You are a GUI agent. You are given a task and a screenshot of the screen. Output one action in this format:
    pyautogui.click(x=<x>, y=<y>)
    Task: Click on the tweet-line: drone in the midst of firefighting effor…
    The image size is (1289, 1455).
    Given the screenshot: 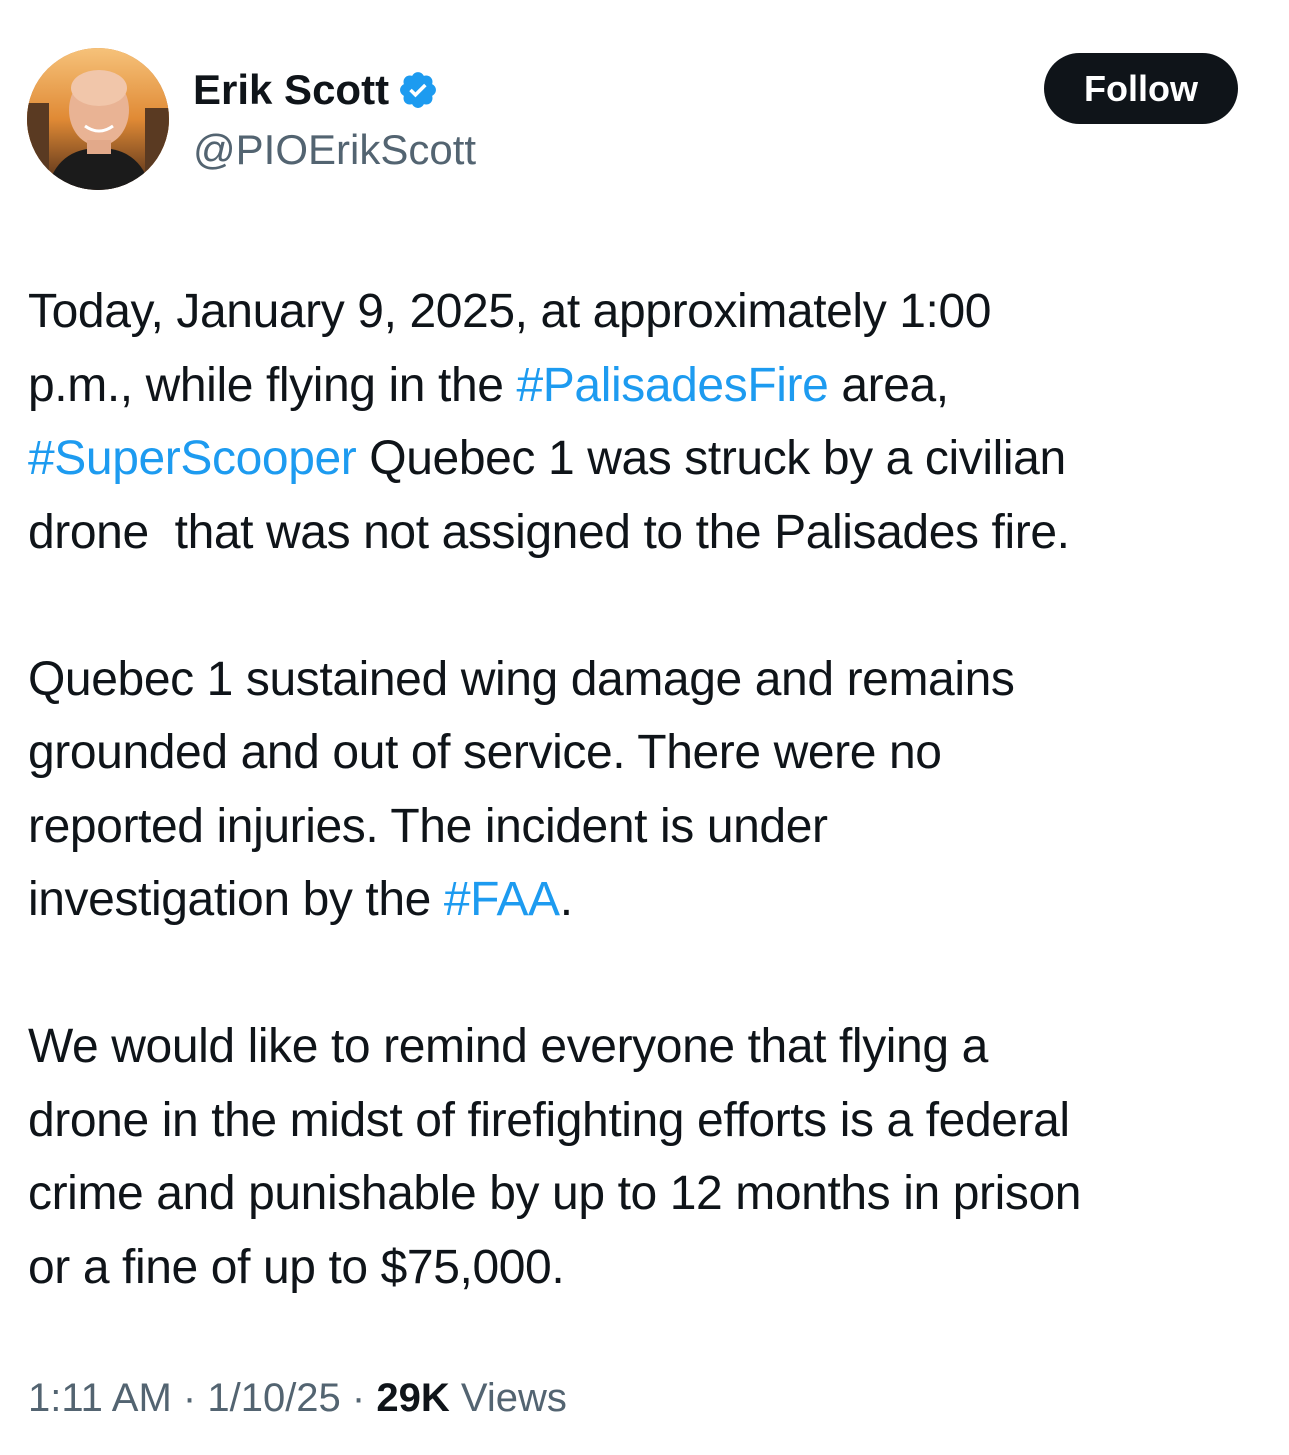 What is the action you would take?
    pyautogui.click(x=549, y=1120)
    